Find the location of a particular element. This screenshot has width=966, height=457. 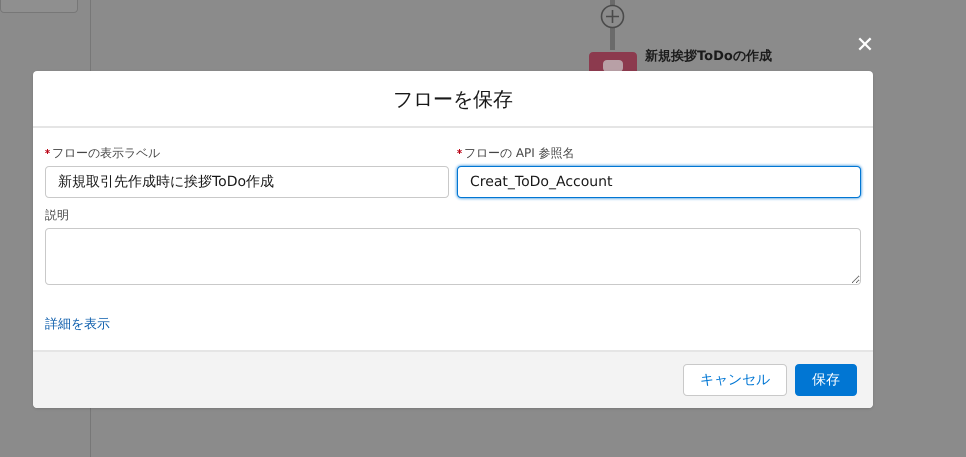

details-link: 詳細を表示 is located at coordinates (77, 324).